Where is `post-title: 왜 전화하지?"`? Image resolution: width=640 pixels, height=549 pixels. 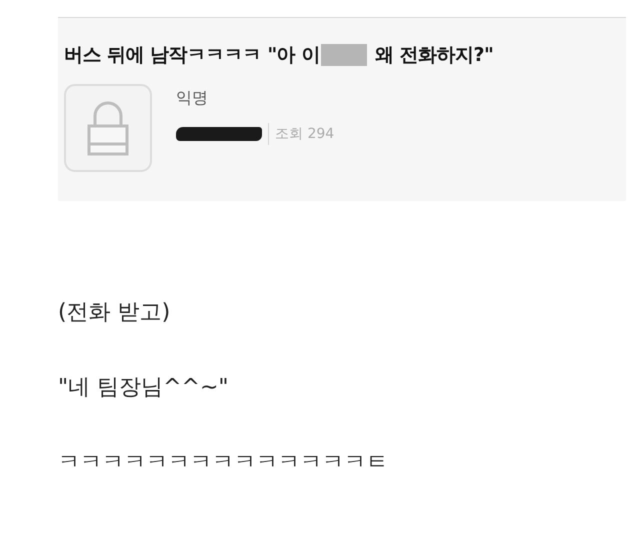
post-title: 왜 전화하지?" is located at coordinates (434, 55).